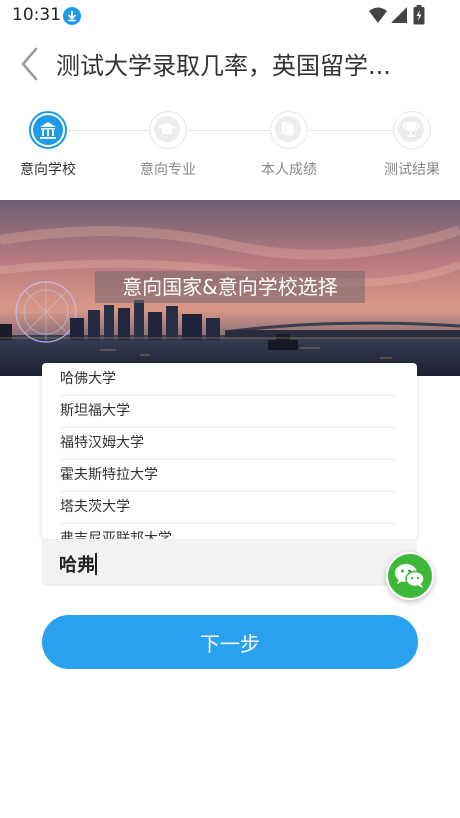 Image resolution: width=460 pixels, height=818 pixels. I want to click on suggestion-item: 福特汉姆大学, so click(228, 443).